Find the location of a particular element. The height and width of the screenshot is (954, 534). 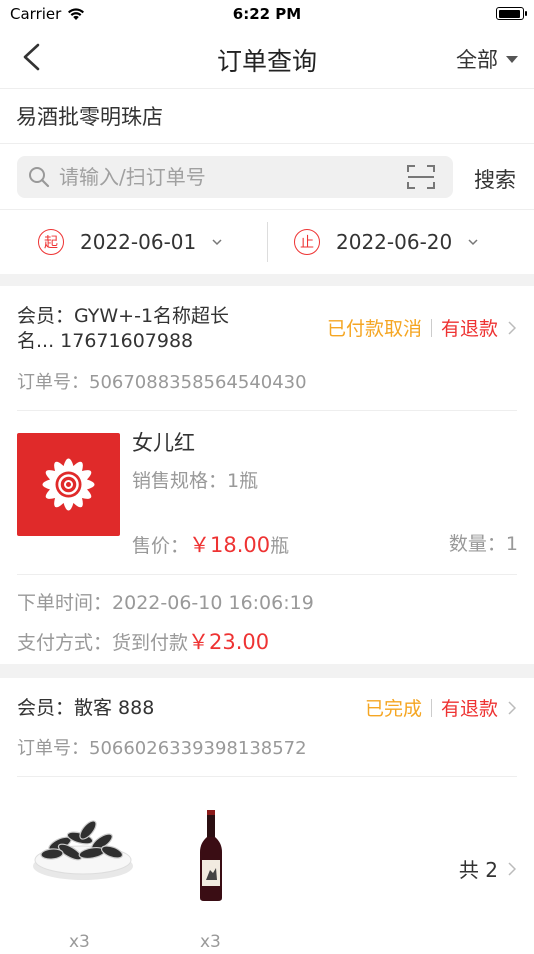

daisy-logo-icon is located at coordinates (68, 484).